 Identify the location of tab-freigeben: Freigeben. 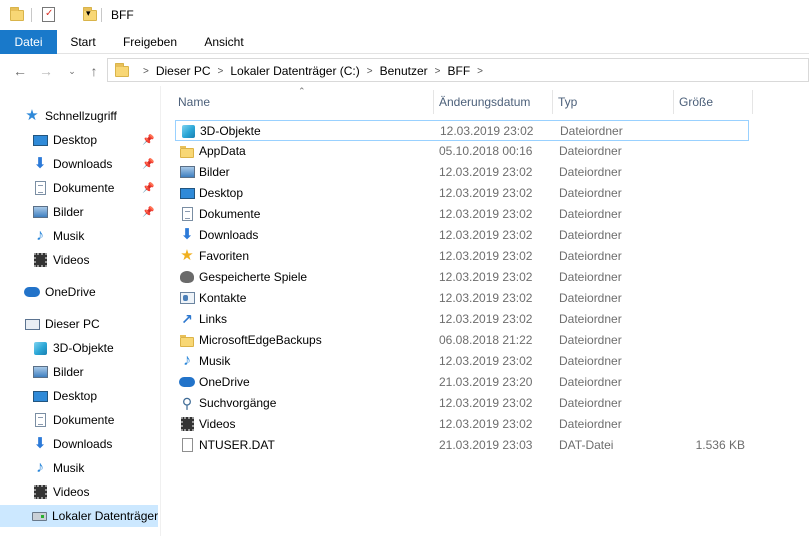
(150, 42).